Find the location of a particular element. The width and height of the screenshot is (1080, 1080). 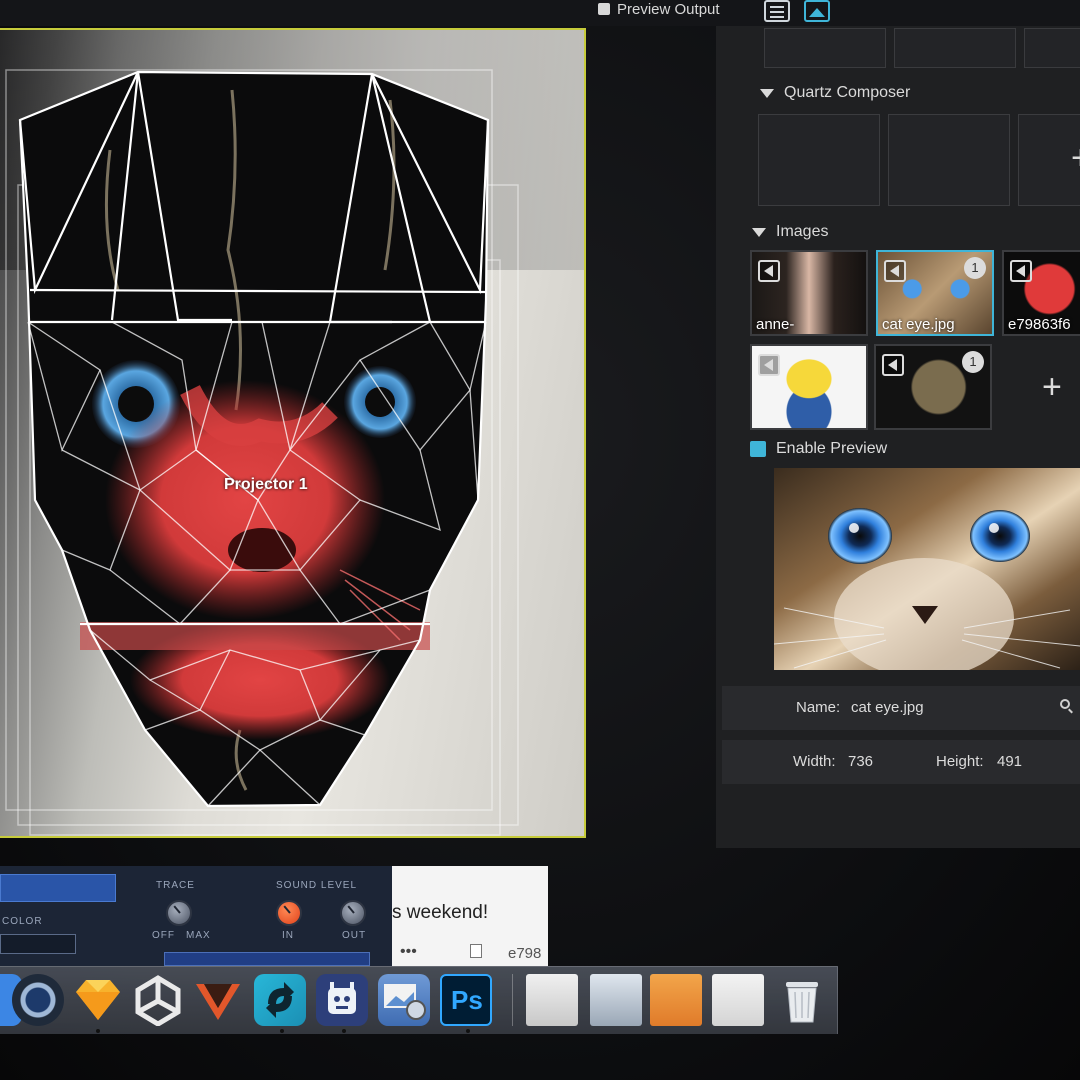

section-quartz-composer: Quartz Composer is located at coordinates (835, 93).